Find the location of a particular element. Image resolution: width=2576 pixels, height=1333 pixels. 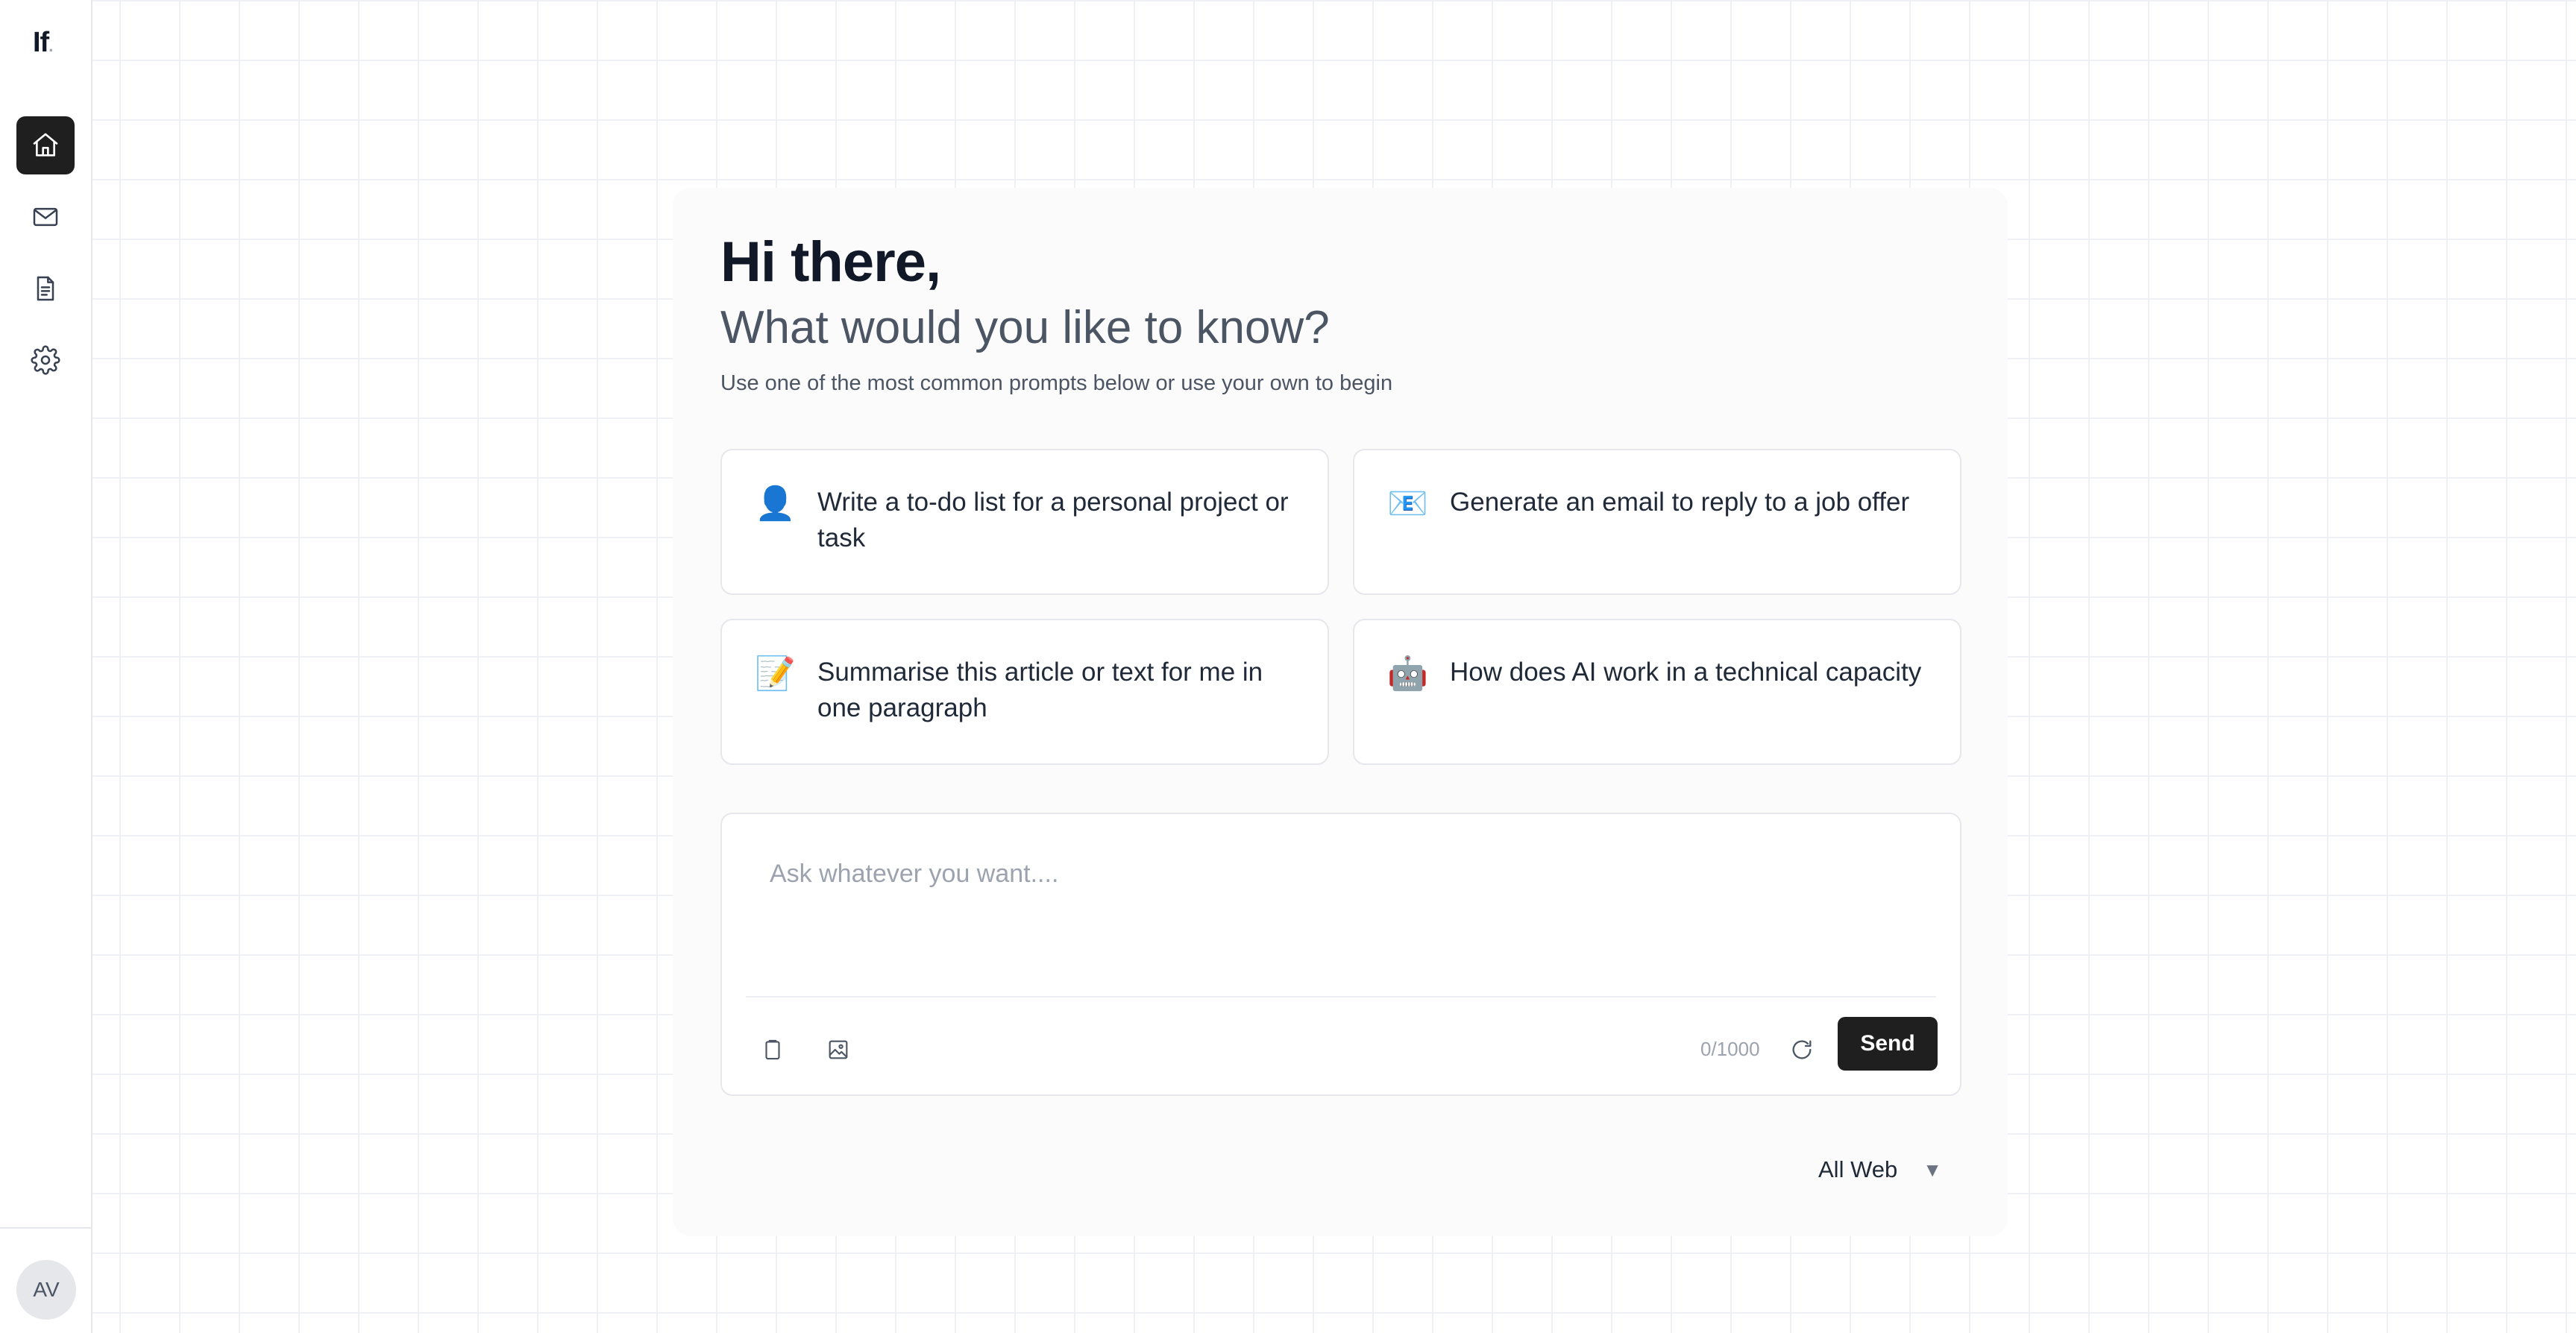

chevron-down-icon: ▼ is located at coordinates (1933, 1170).